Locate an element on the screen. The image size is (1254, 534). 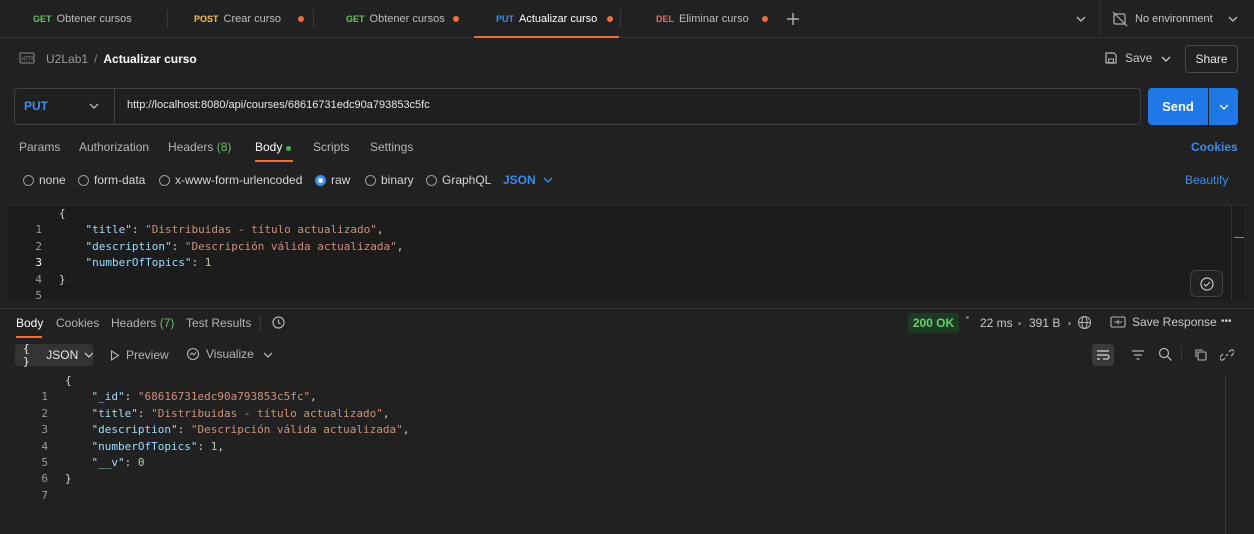
method-badge: PUT is located at coordinates (505, 19).